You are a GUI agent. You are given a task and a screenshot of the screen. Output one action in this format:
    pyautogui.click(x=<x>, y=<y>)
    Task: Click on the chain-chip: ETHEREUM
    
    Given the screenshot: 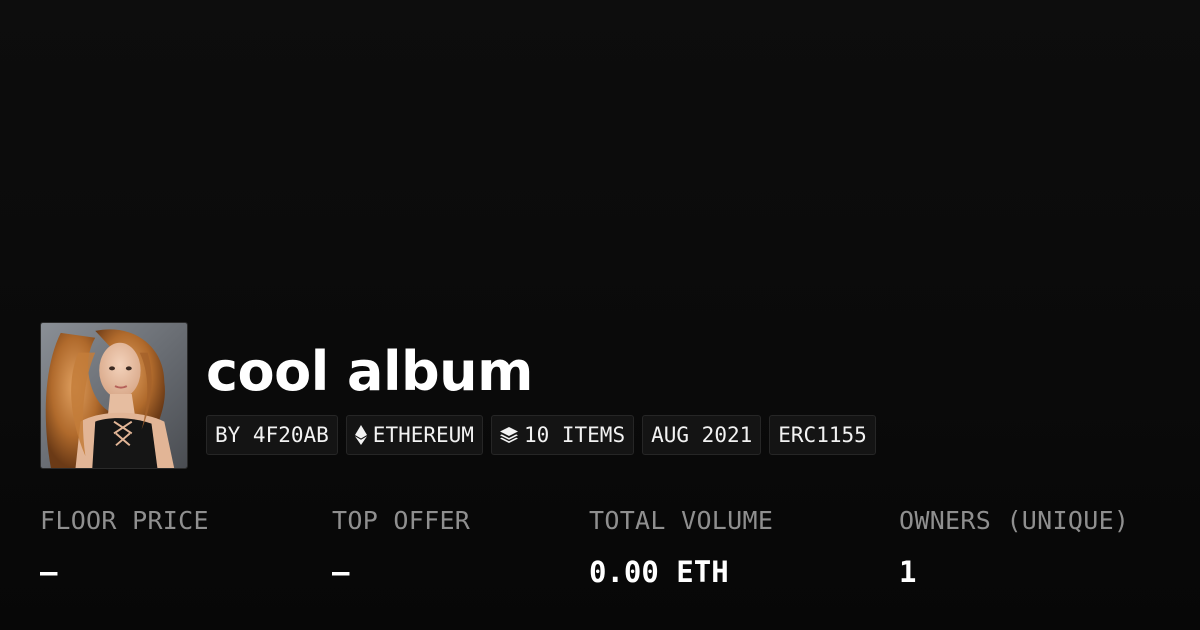 What is the action you would take?
    pyautogui.click(x=414, y=435)
    